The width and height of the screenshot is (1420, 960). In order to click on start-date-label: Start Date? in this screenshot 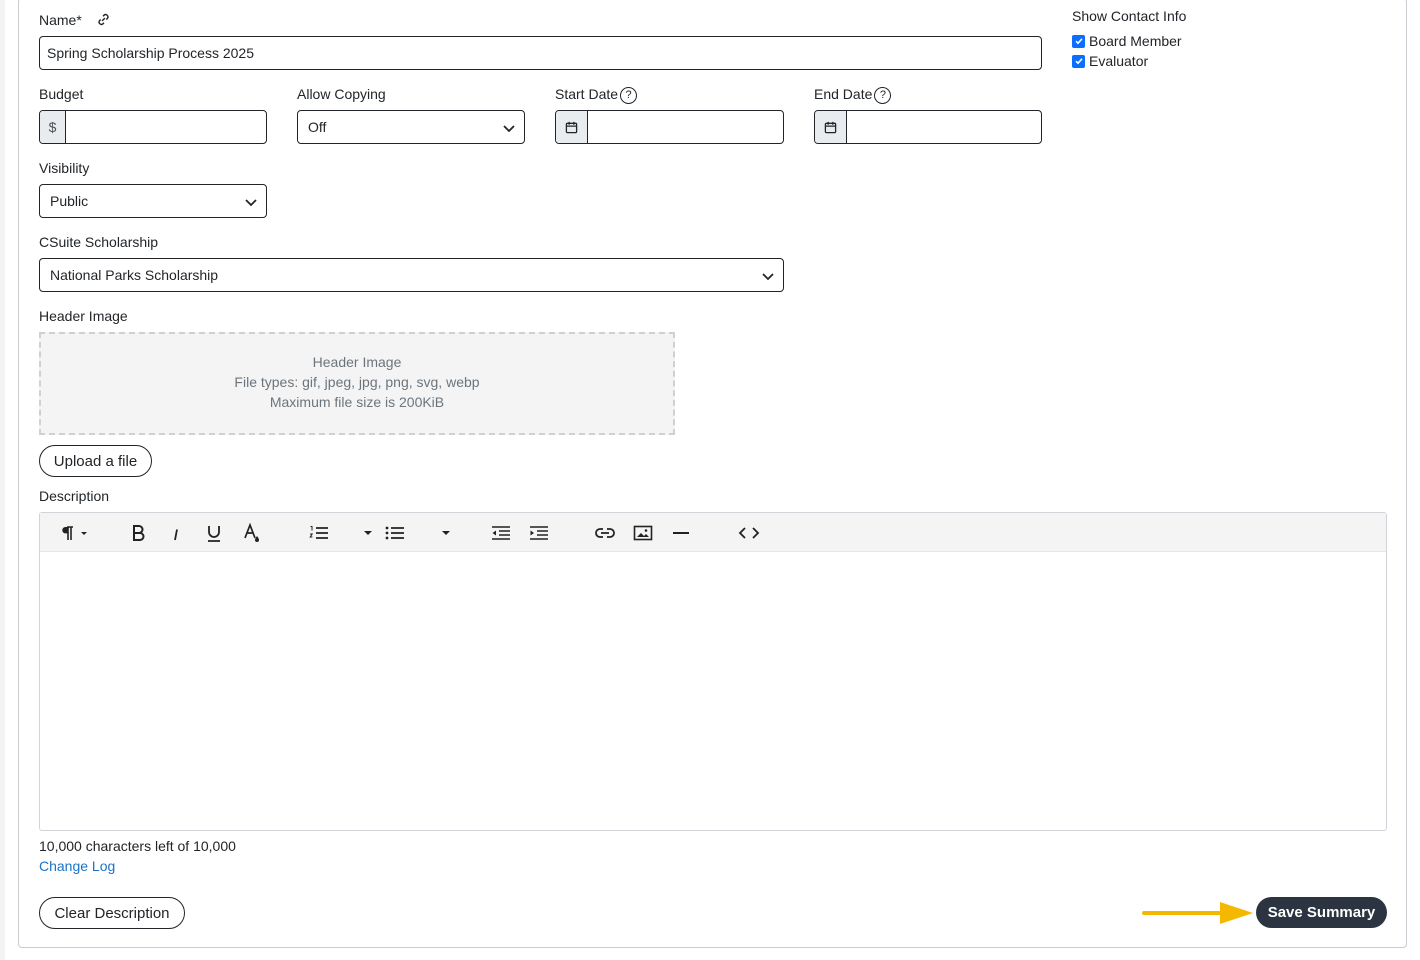, I will do `click(596, 95)`.